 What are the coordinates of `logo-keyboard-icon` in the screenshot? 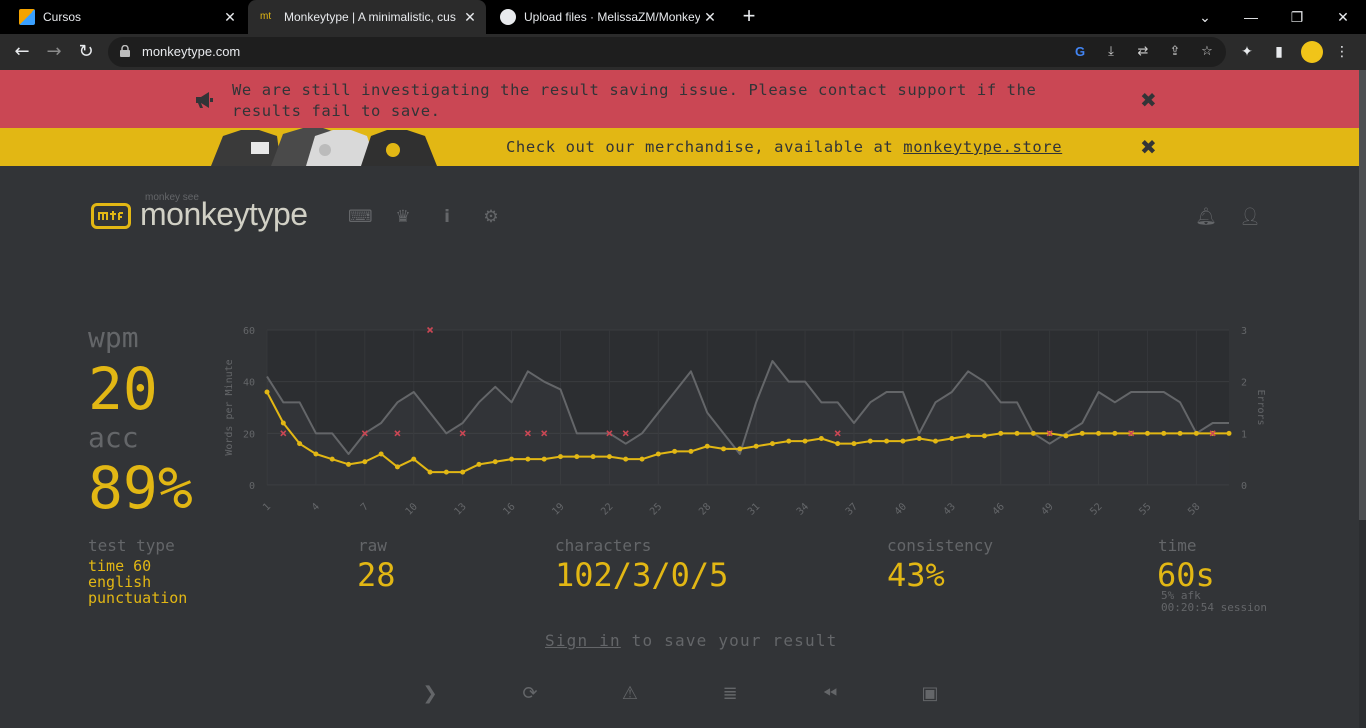 It's located at (110, 215).